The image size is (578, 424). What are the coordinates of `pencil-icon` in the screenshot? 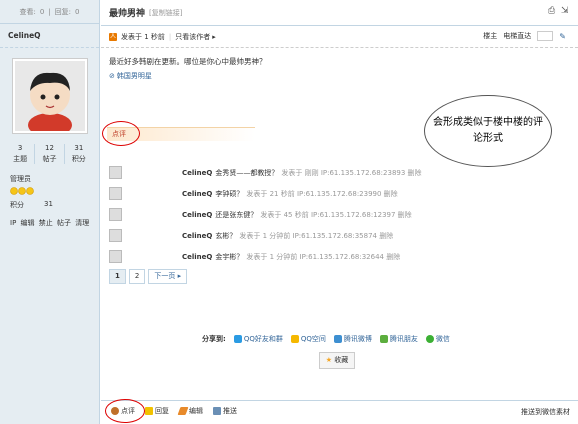 It's located at (183, 410).